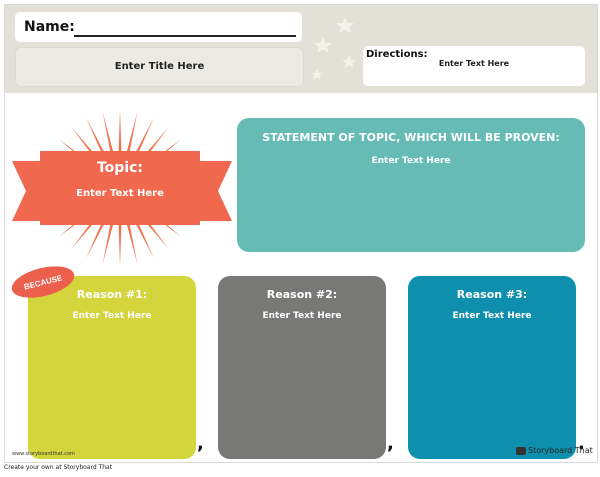  What do you see at coordinates (158, 27) in the screenshot?
I see `name-field: Name:` at bounding box center [158, 27].